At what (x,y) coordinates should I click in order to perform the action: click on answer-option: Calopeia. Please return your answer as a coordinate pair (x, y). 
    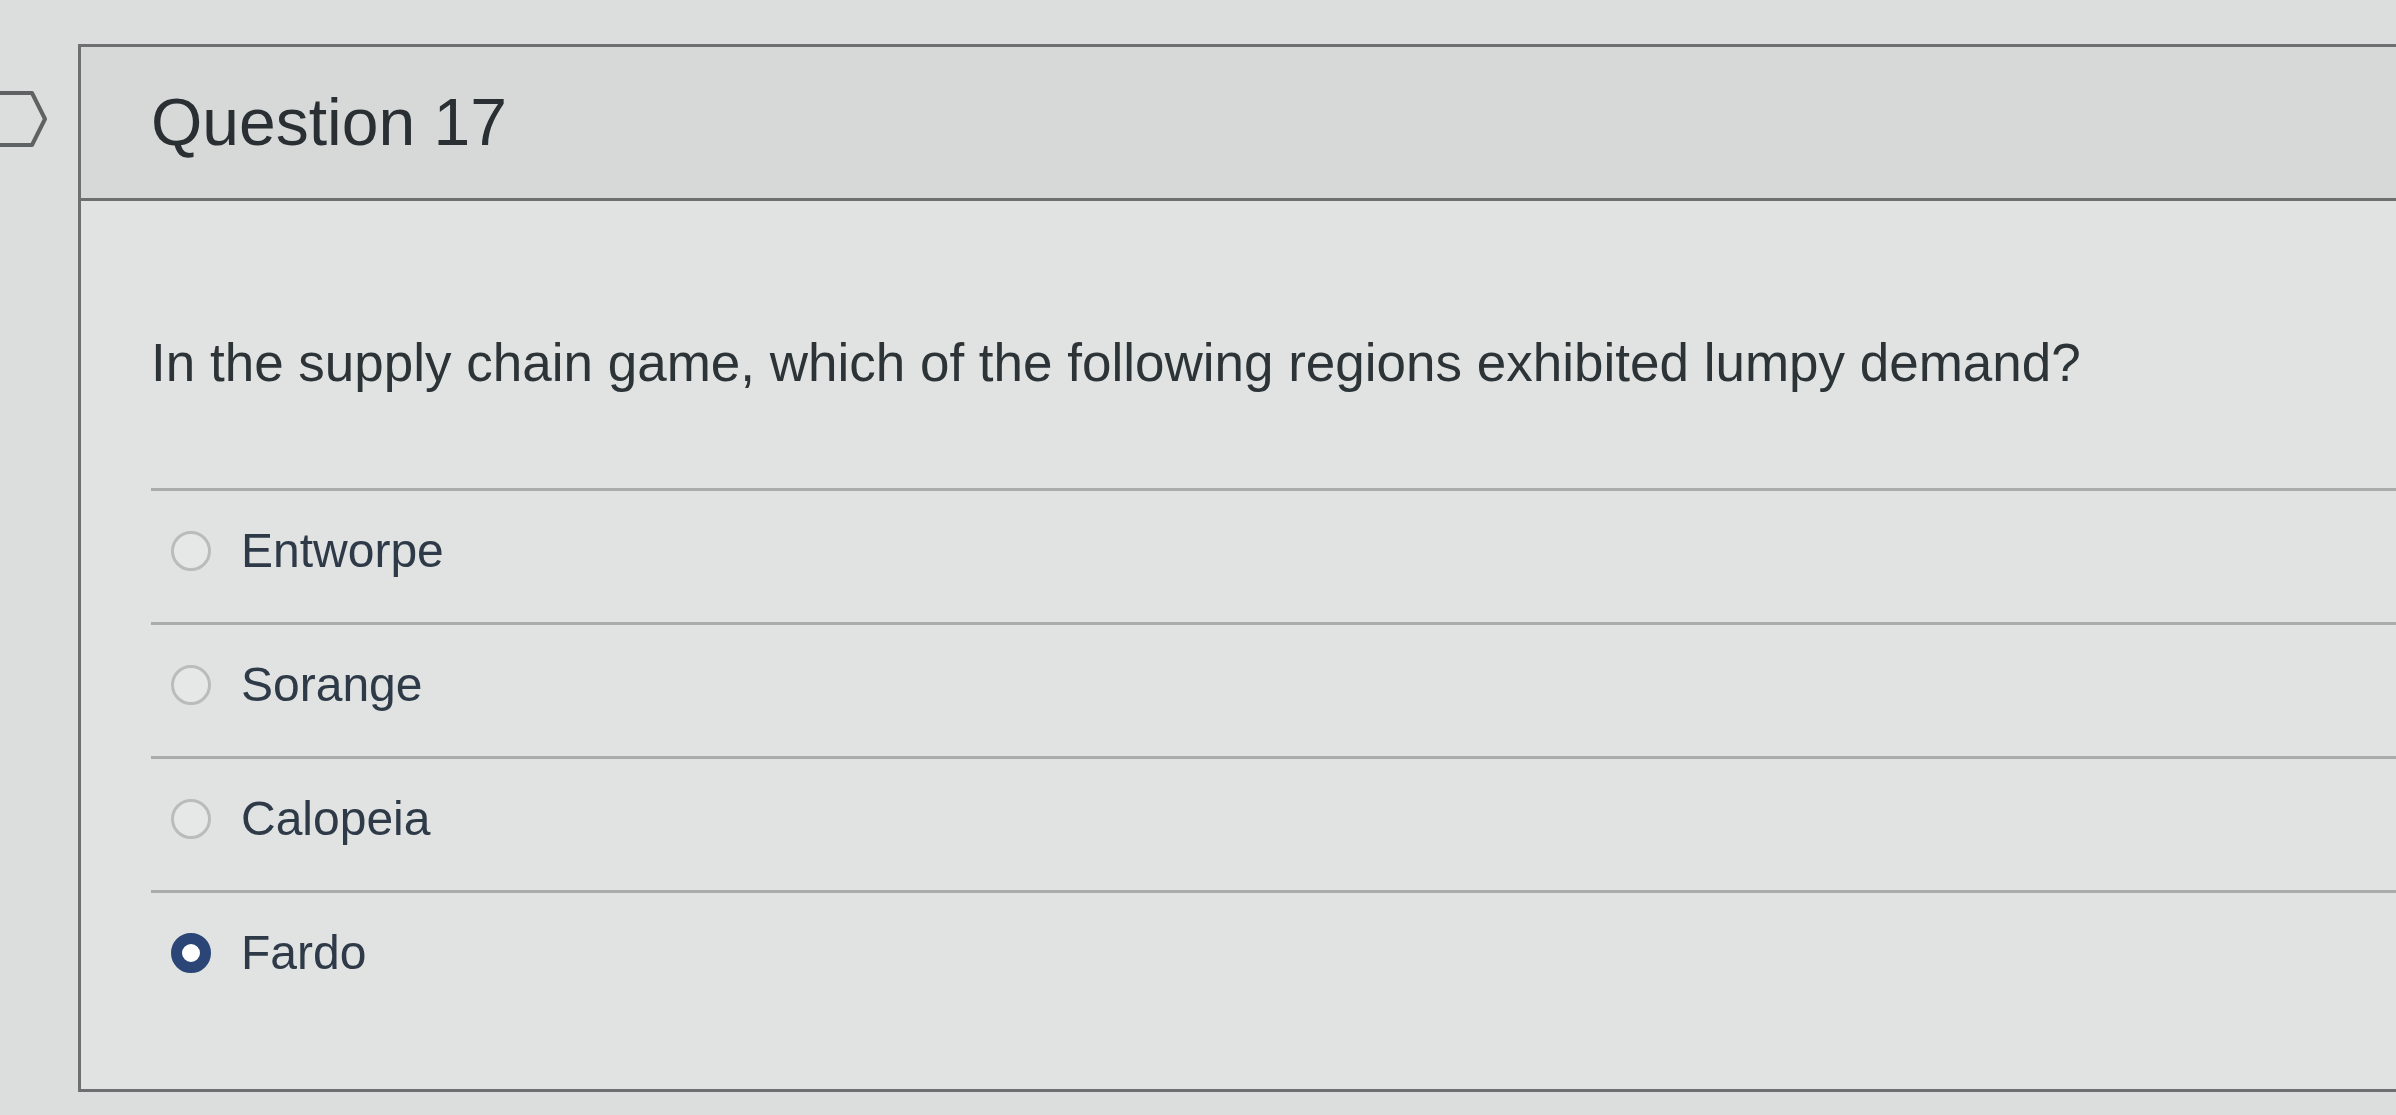
    Looking at the image, I should click on (301, 818).